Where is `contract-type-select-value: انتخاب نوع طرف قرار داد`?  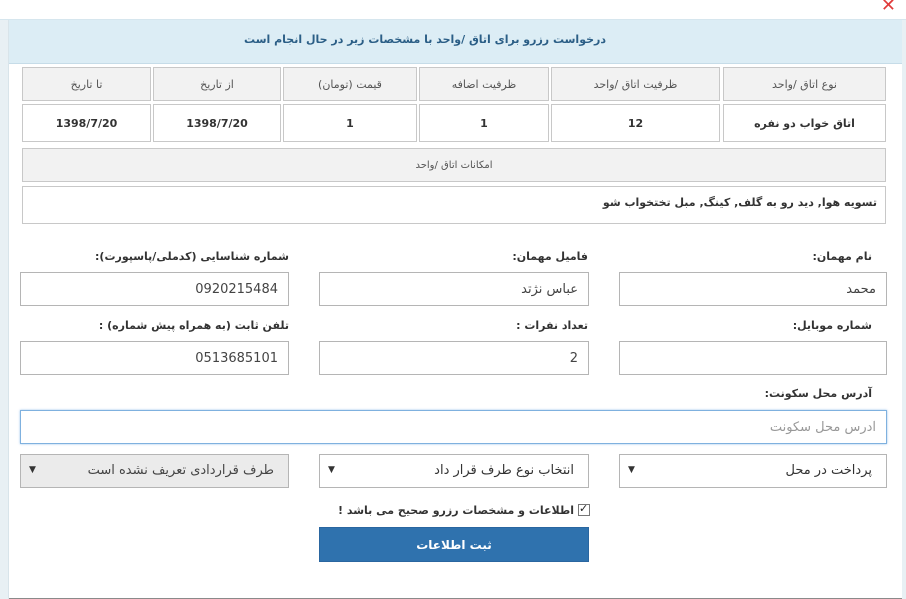 contract-type-select-value: انتخاب نوع طرف قرار داد is located at coordinates (504, 470).